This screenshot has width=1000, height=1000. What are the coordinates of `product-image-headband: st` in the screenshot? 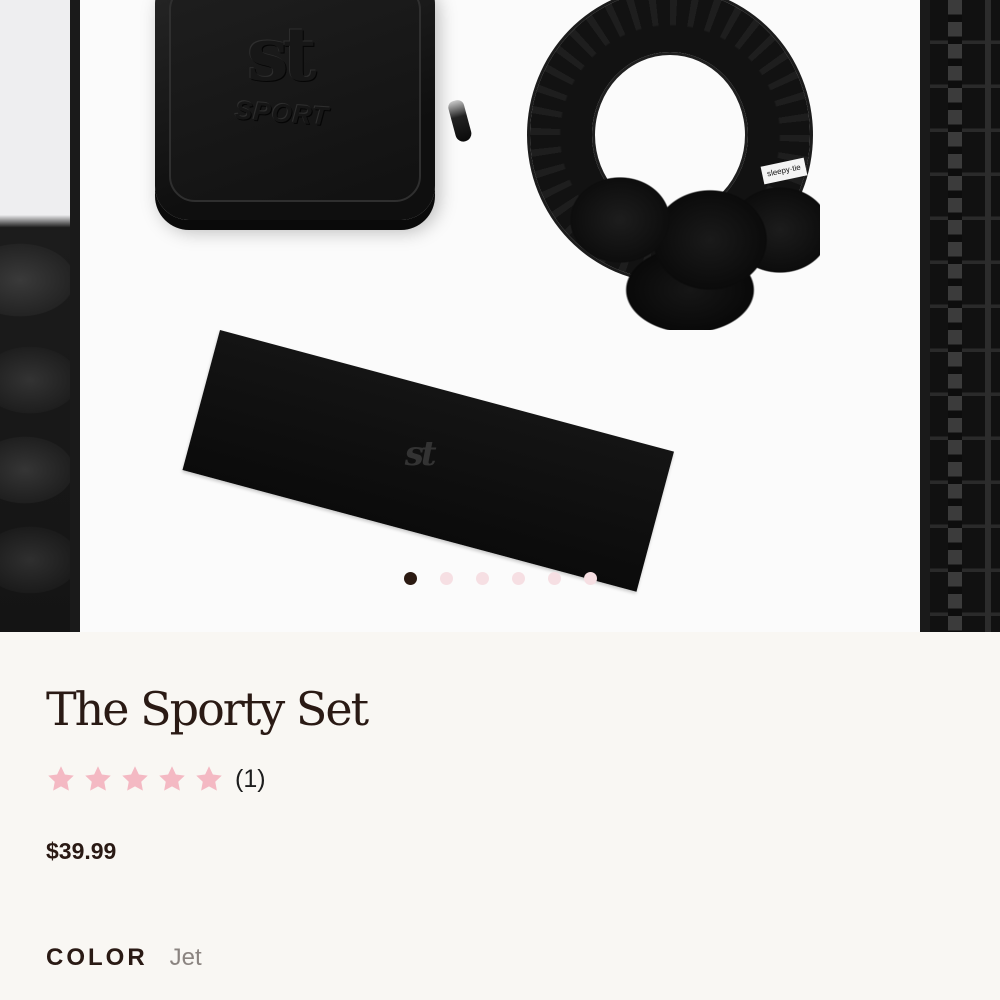 It's located at (428, 461).